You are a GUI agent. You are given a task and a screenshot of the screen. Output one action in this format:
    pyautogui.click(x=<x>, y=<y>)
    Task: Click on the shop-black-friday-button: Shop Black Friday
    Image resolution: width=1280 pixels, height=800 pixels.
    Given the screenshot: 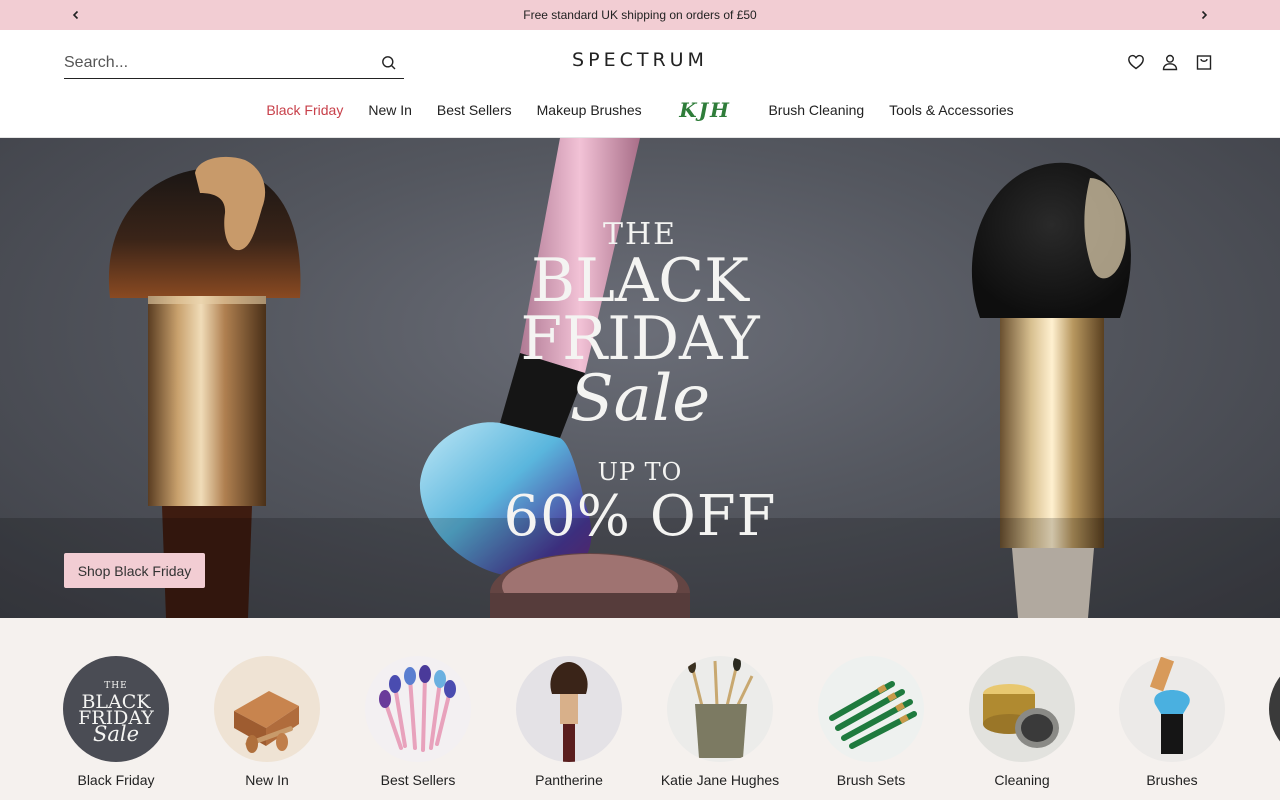 What is the action you would take?
    pyautogui.click(x=134, y=570)
    